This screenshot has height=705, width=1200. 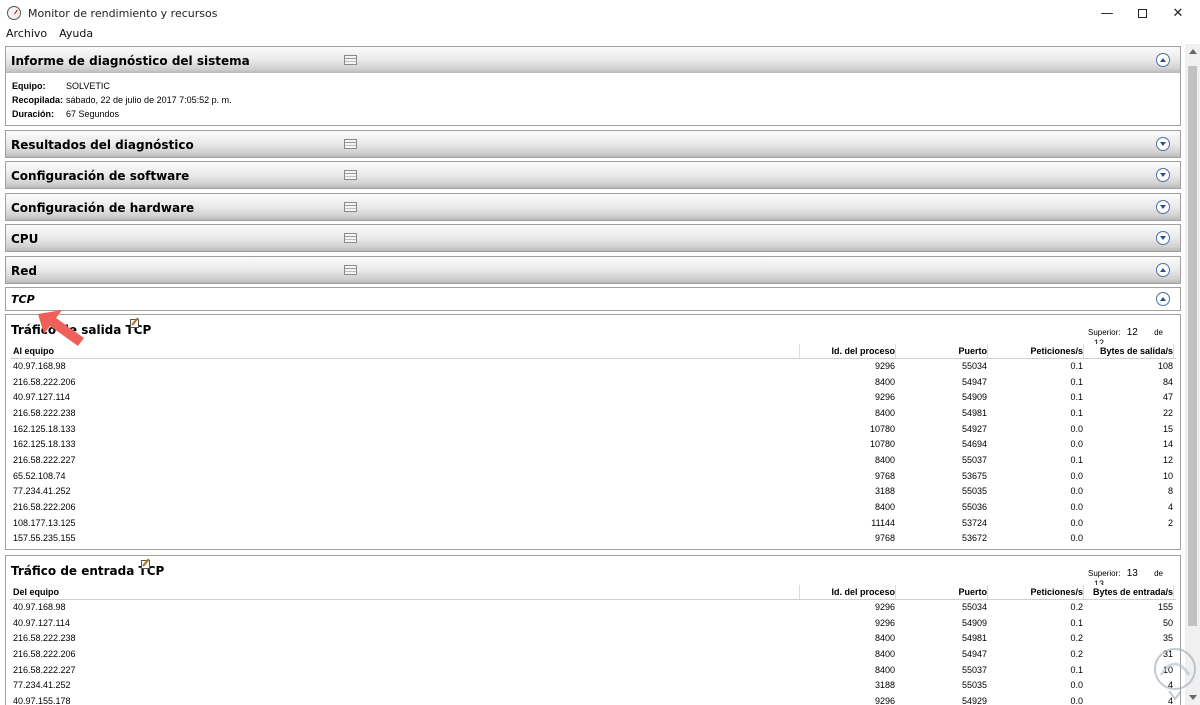 What do you see at coordinates (974, 507) in the screenshot?
I see `table-cell: 55036` at bounding box center [974, 507].